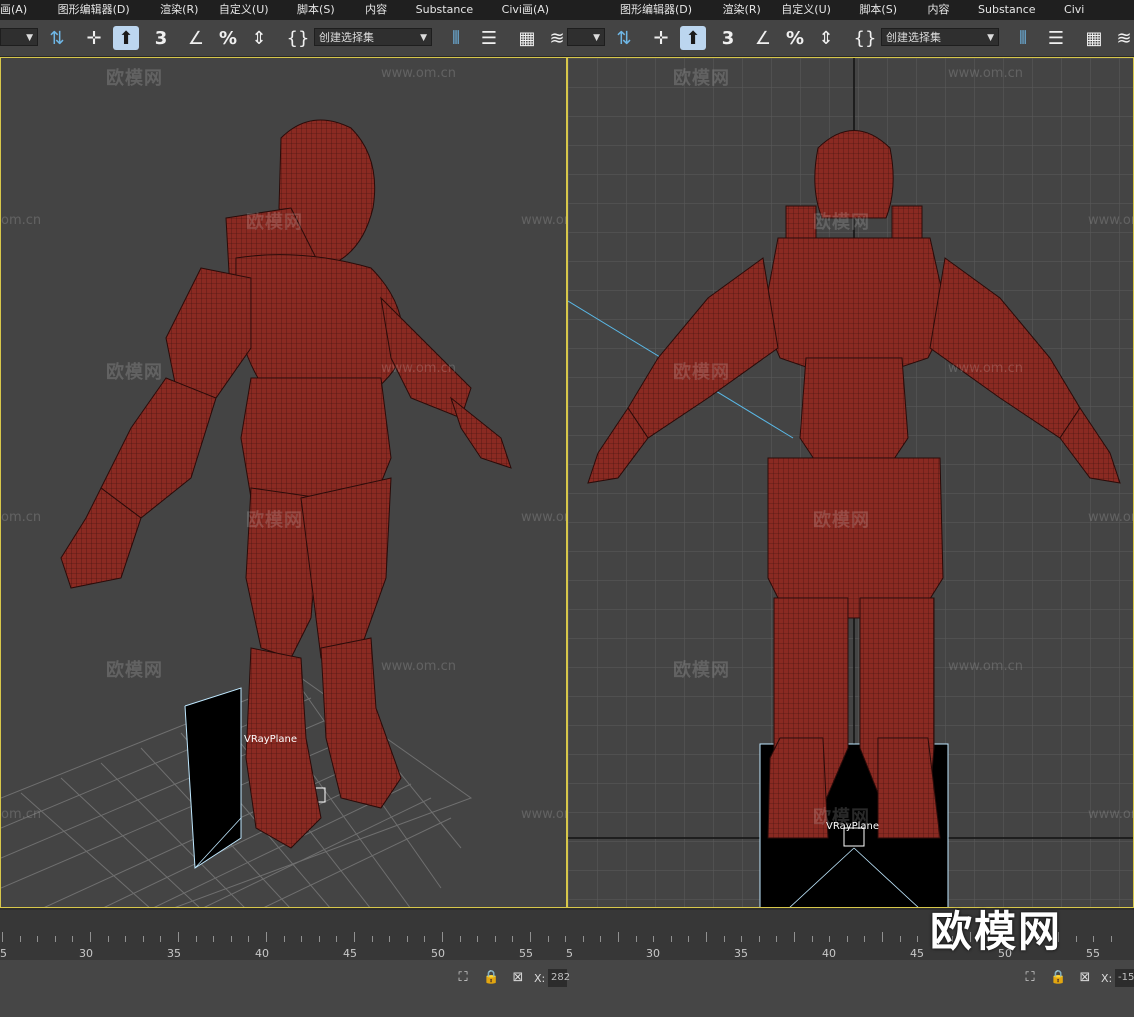 The image size is (1134, 1017). Describe the element at coordinates (19, 10) in the screenshot. I see `menu-item-fragment: 画(A)` at that location.